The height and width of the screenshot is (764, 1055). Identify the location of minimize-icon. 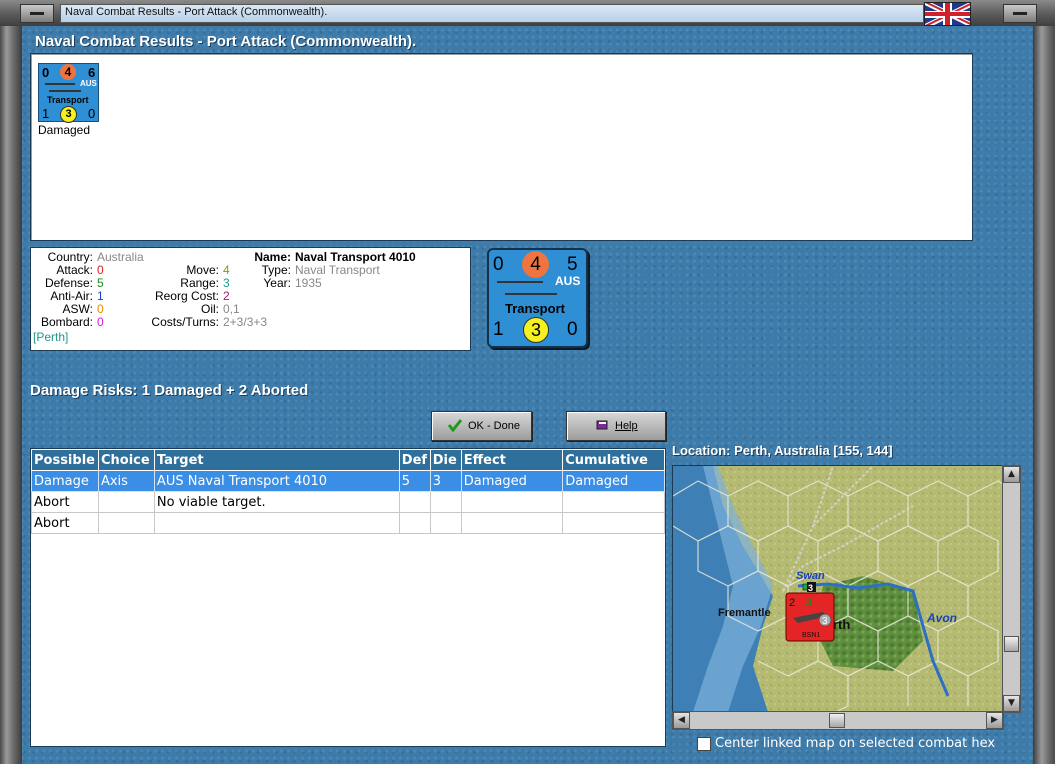
(37, 13).